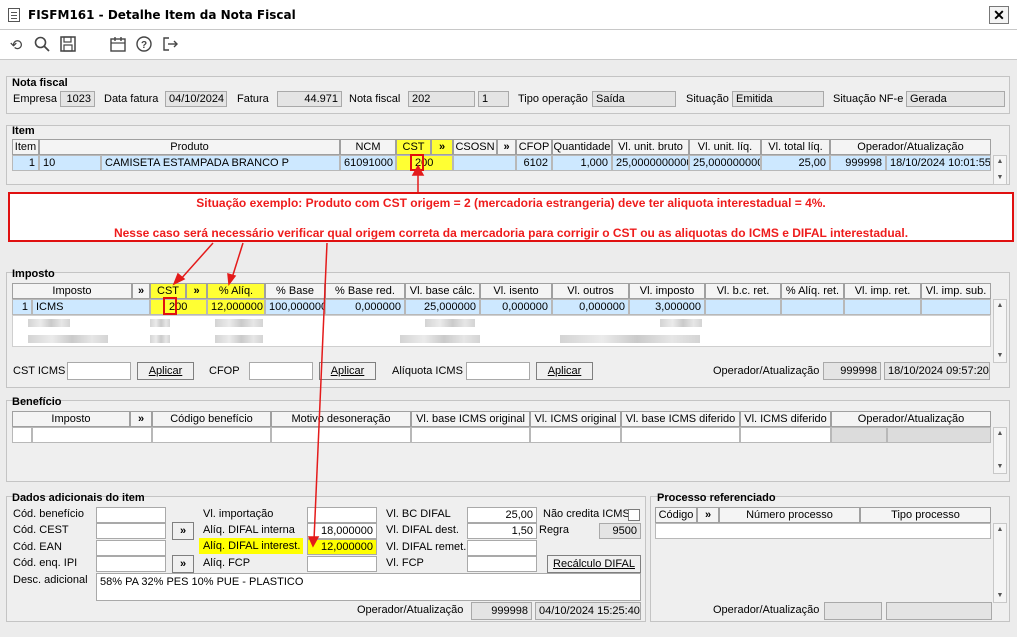 The image size is (1017, 637). I want to click on arrowhead-item-cst, so click(418, 170).